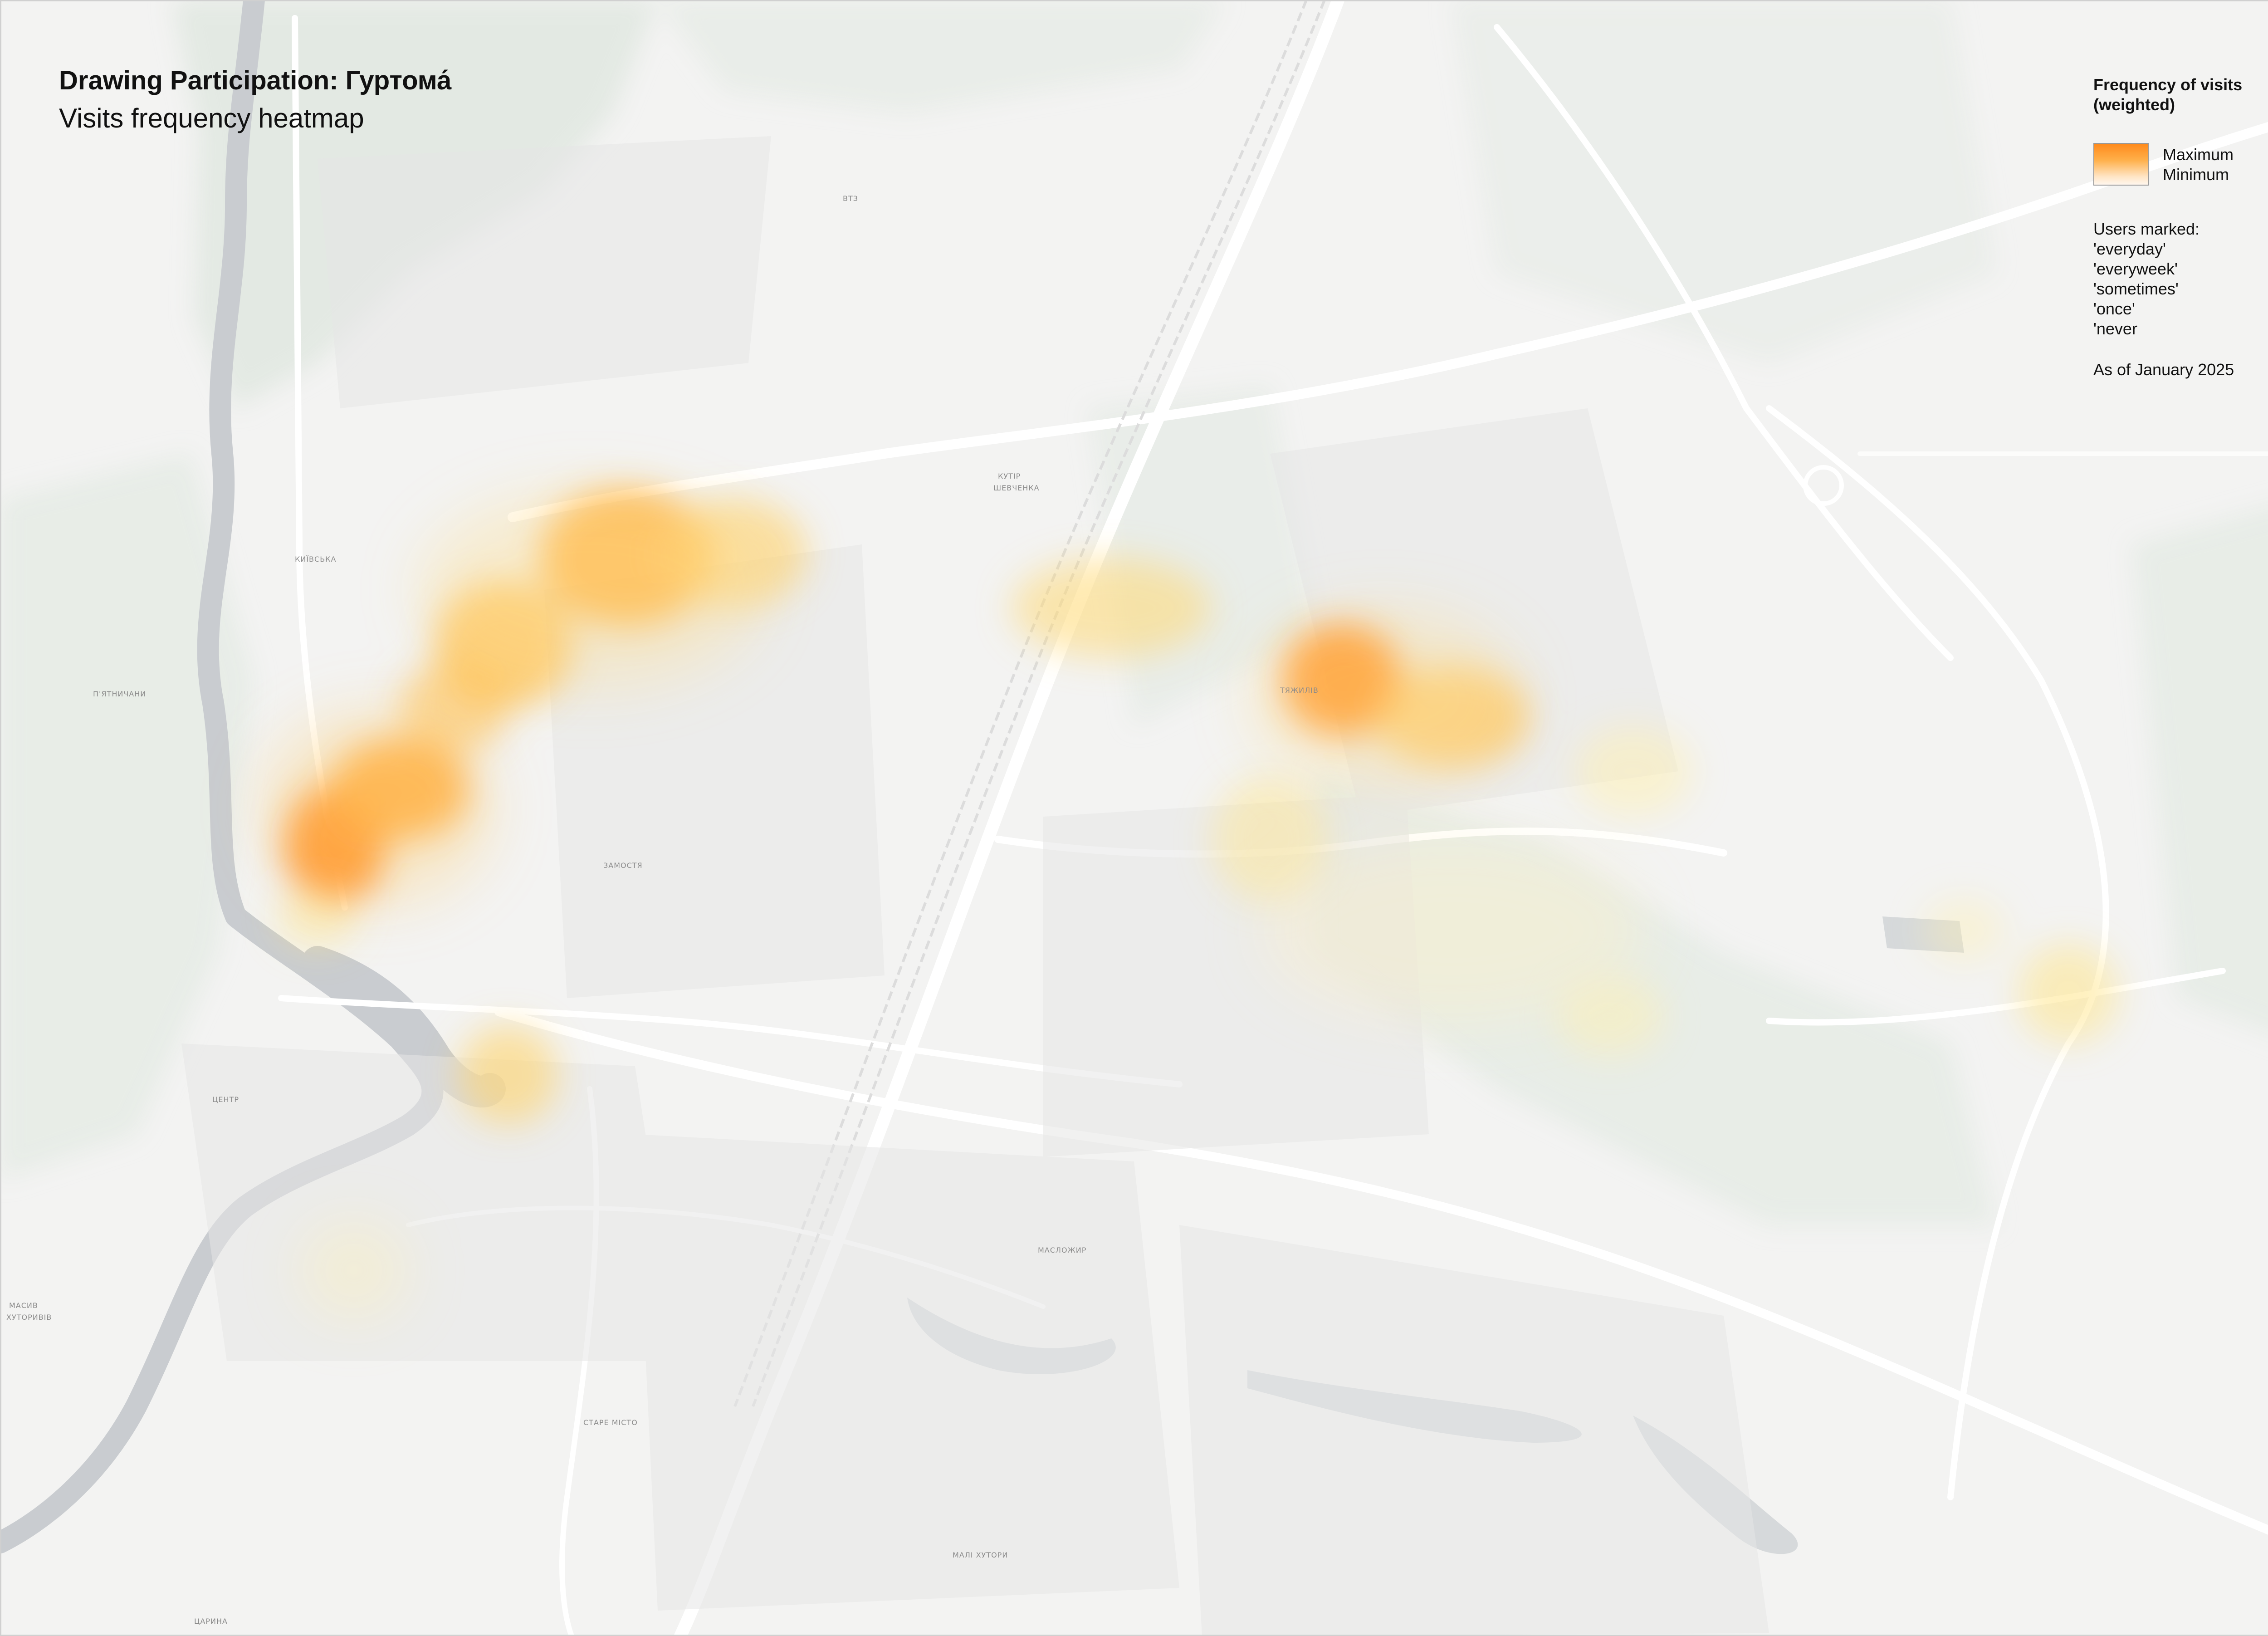  What do you see at coordinates (2121, 164) in the screenshot?
I see `legend-gradient-swatch` at bounding box center [2121, 164].